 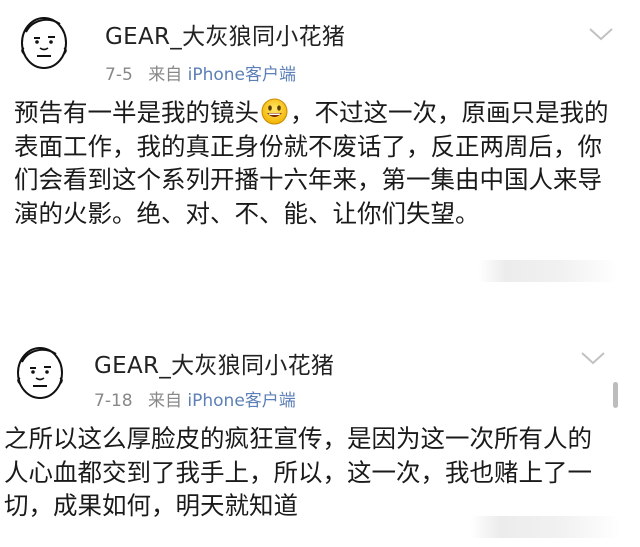 What do you see at coordinates (136, 112) in the screenshot?
I see `post-content-part: 预告有一半是我的镜头` at bounding box center [136, 112].